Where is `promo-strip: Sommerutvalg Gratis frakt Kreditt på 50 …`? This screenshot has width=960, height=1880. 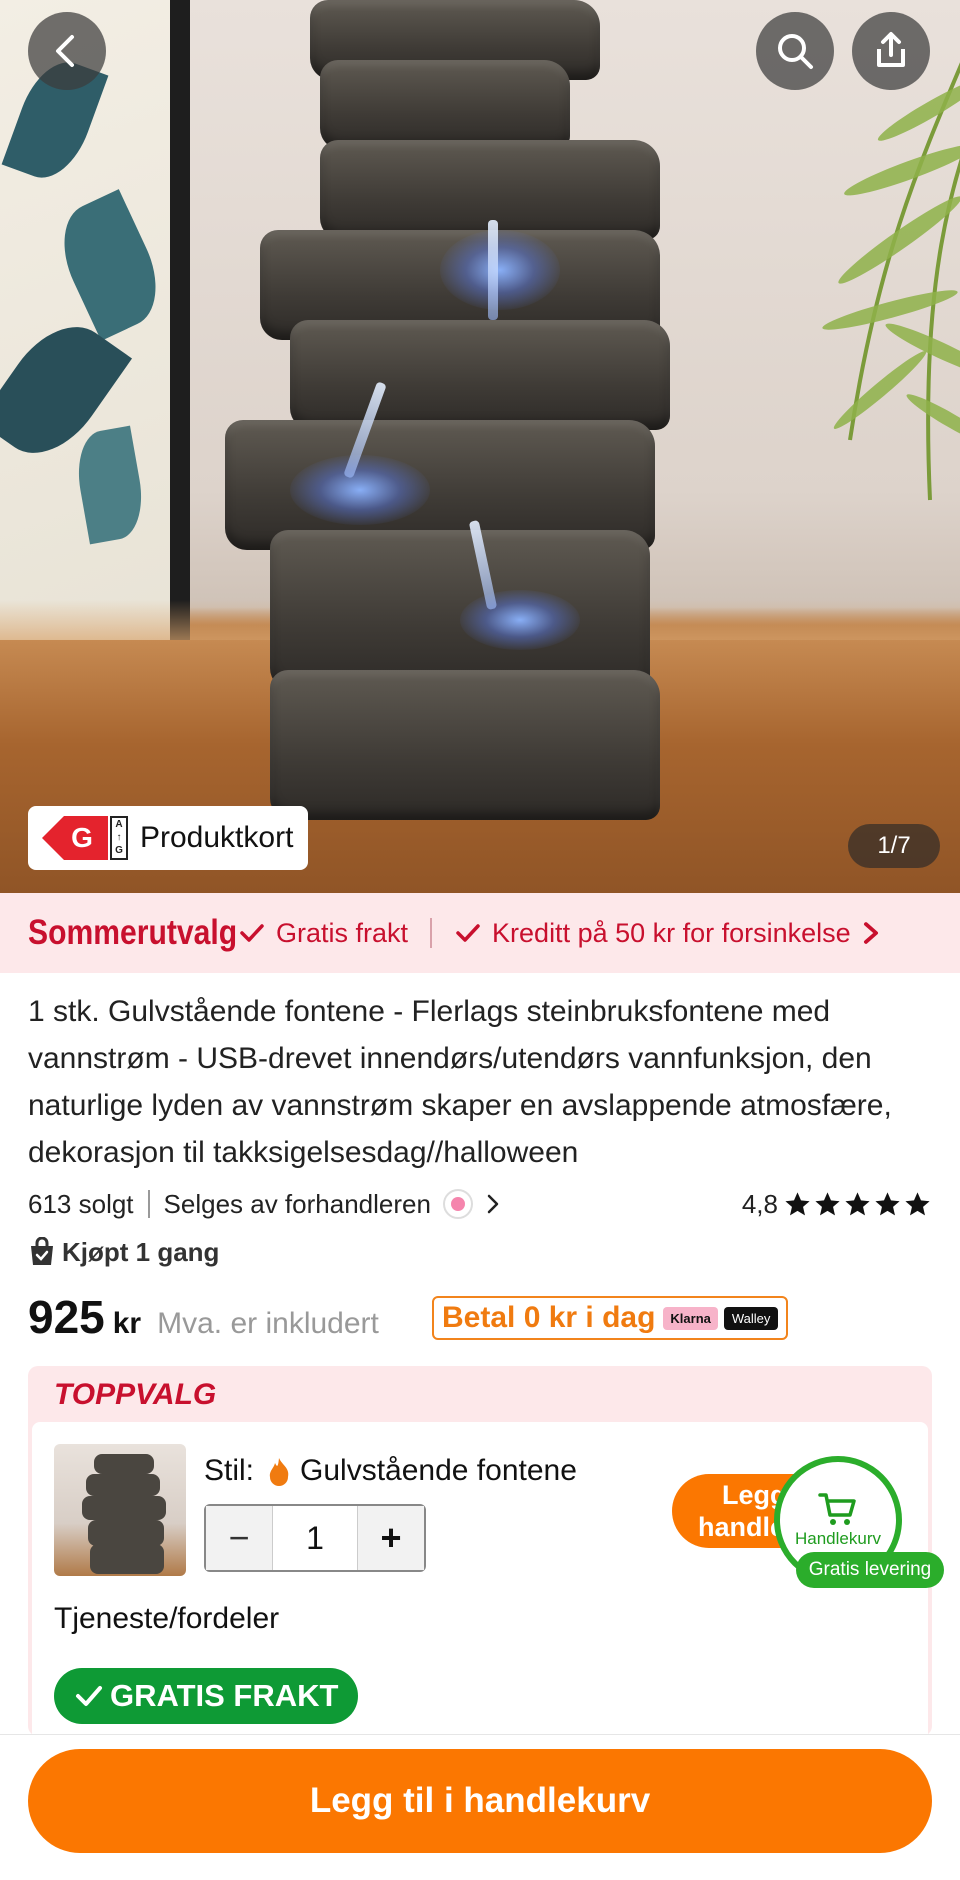
promo-strip: Sommerutvalg Gratis frakt Kreditt på 50 … is located at coordinates (480, 933).